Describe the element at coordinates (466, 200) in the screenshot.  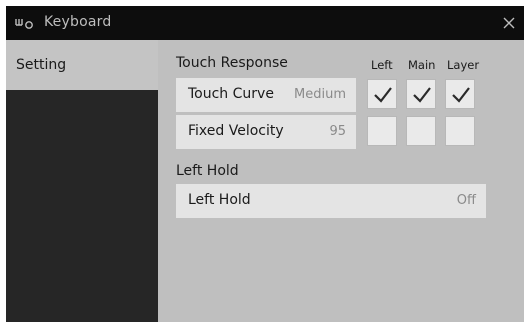
I see `left-hold-value: Off` at that location.